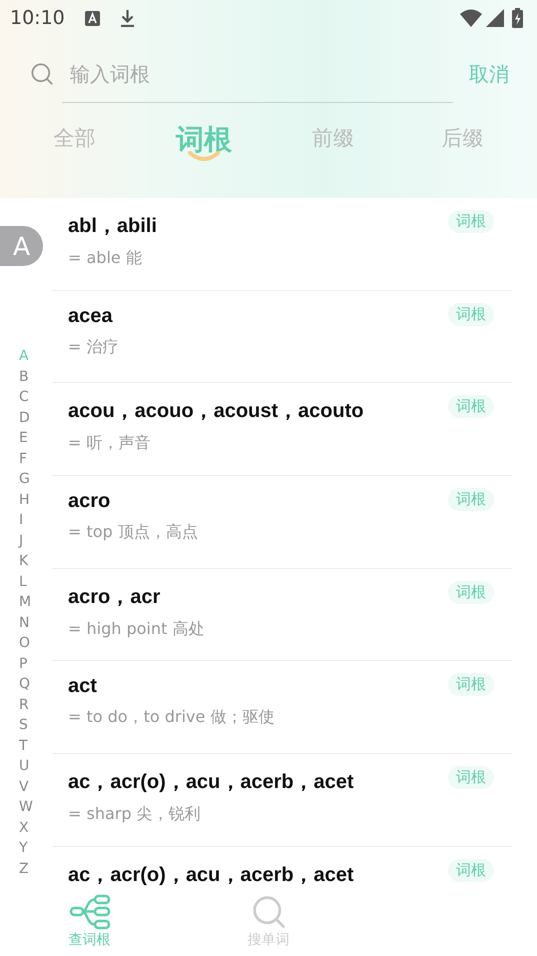 The height and width of the screenshot is (956, 537). Describe the element at coordinates (26, 868) in the screenshot. I see `index-letter: Z` at that location.